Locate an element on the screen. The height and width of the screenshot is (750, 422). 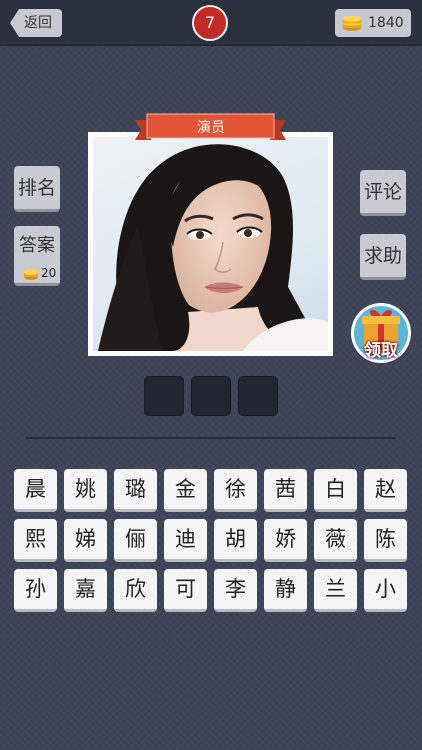
help-button: 求助 is located at coordinates (383, 257).